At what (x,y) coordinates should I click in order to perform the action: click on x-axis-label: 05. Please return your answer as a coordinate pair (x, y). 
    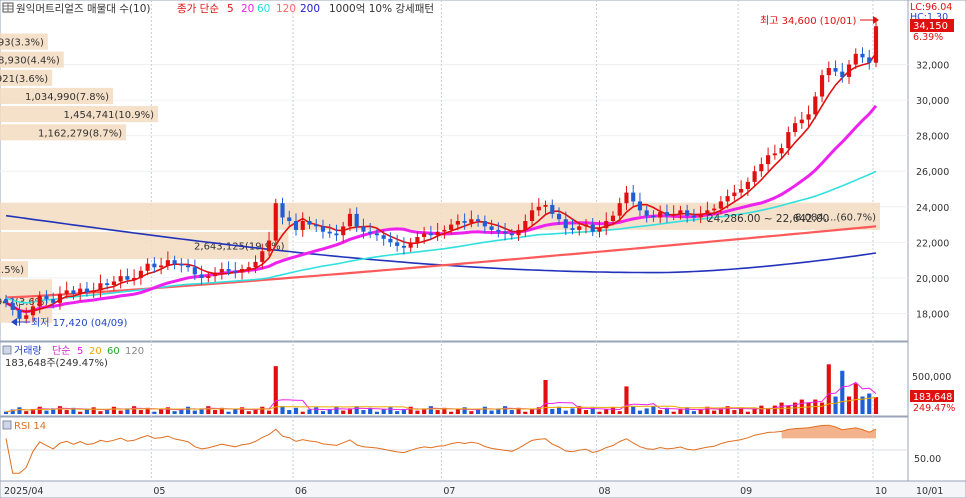
    Looking at the image, I should click on (159, 491).